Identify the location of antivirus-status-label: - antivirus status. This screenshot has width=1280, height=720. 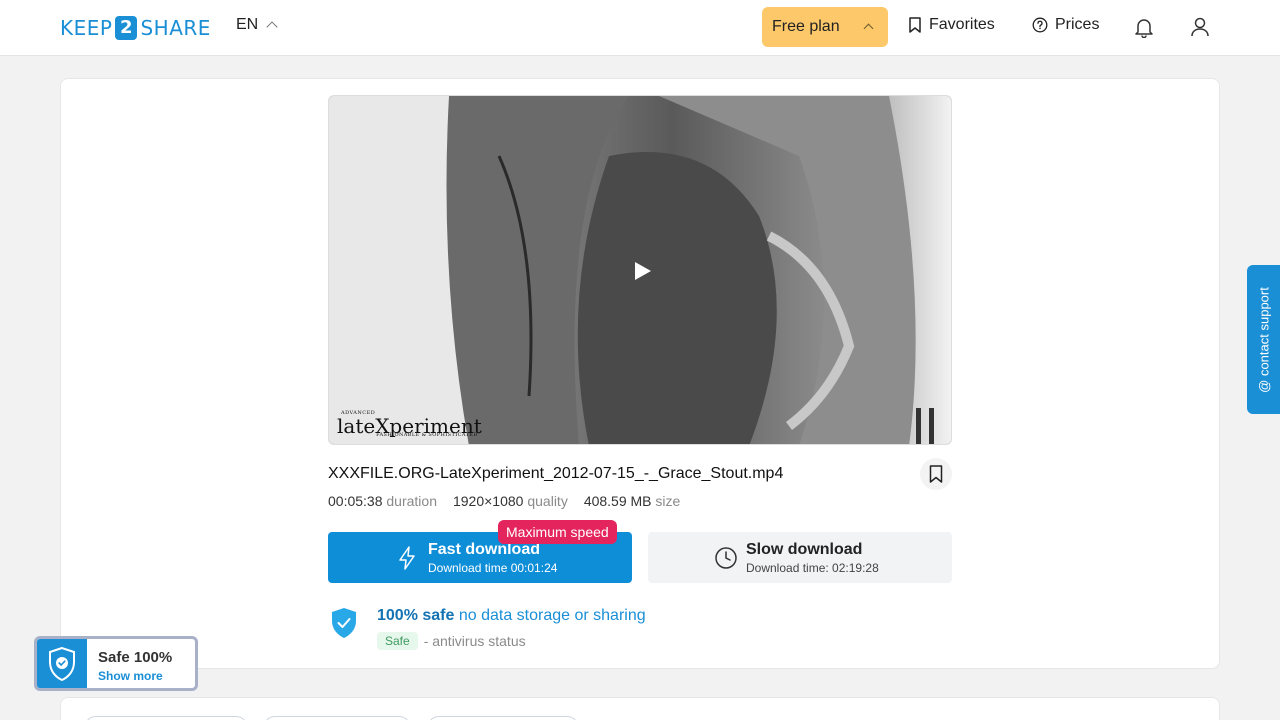
(474, 641).